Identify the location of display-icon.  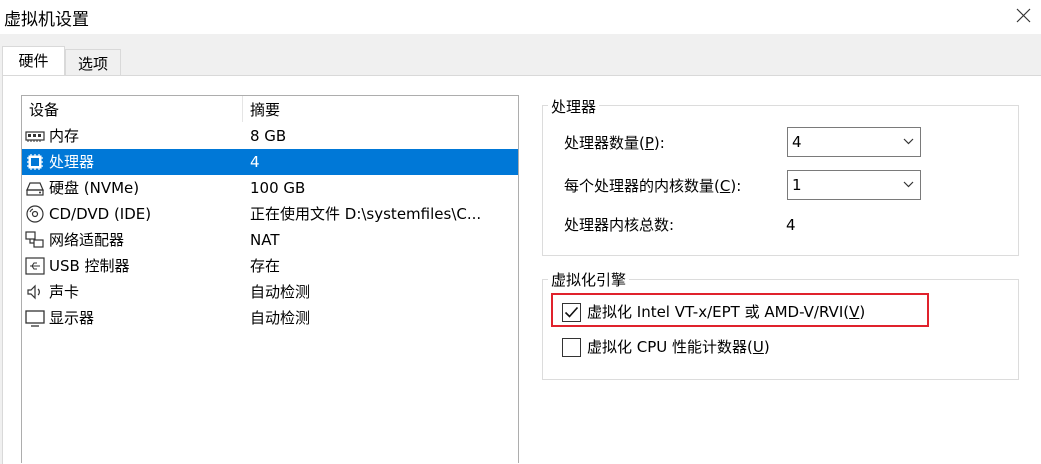
(35, 318).